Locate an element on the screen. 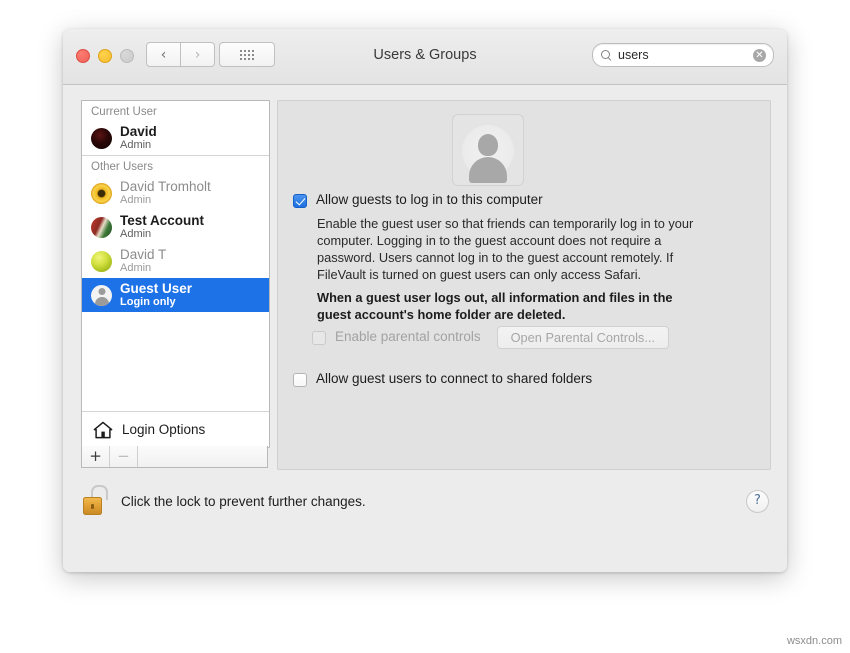 The height and width of the screenshot is (653, 850). sidebar-item-guest-user: Guest User Login only is located at coordinates (175, 295).